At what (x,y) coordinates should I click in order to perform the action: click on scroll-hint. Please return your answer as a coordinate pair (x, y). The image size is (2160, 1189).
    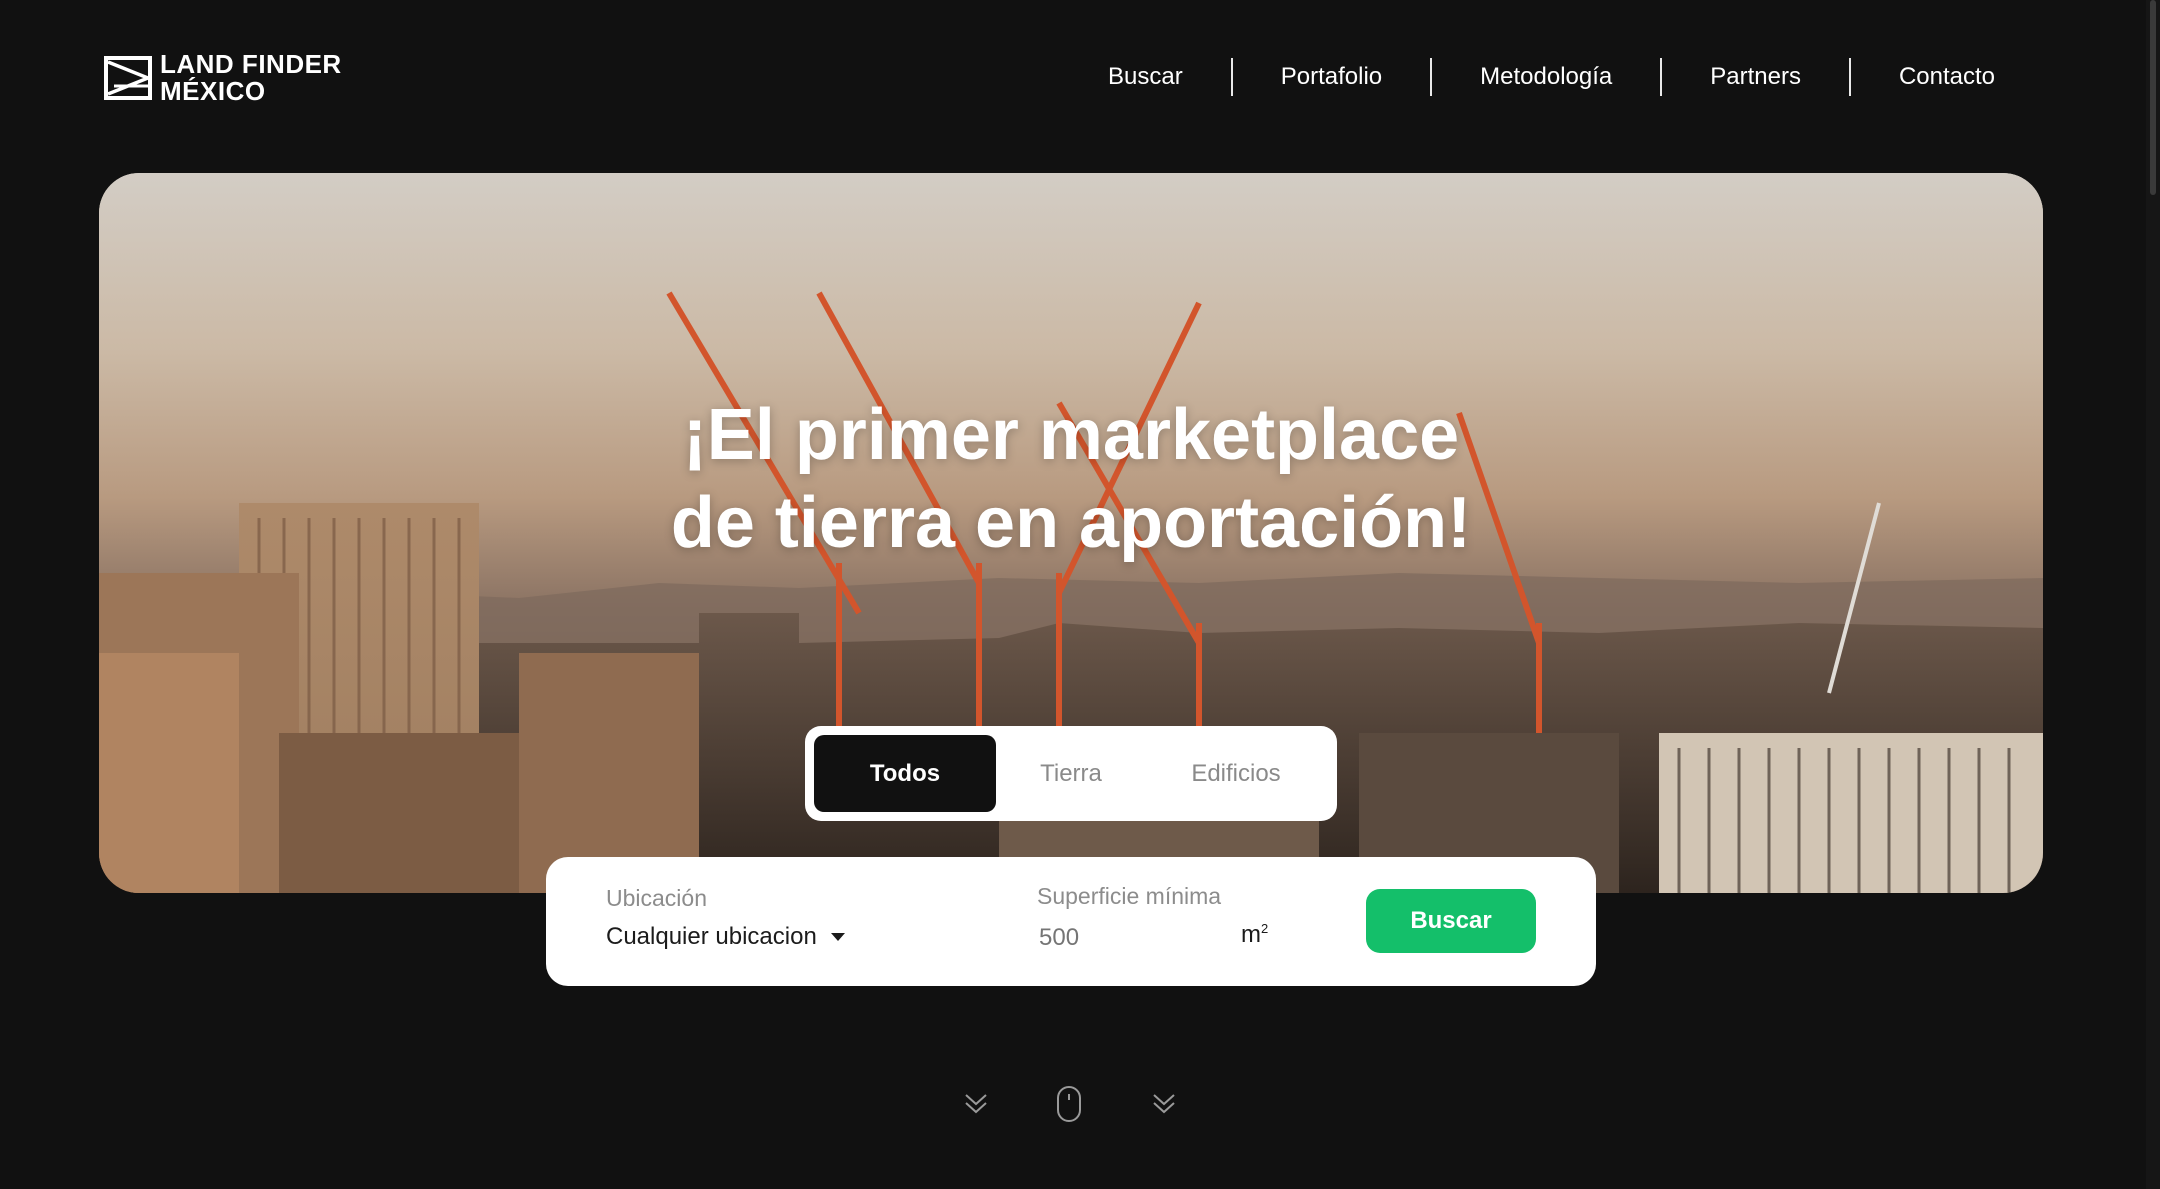
    Looking at the image, I should click on (1070, 1104).